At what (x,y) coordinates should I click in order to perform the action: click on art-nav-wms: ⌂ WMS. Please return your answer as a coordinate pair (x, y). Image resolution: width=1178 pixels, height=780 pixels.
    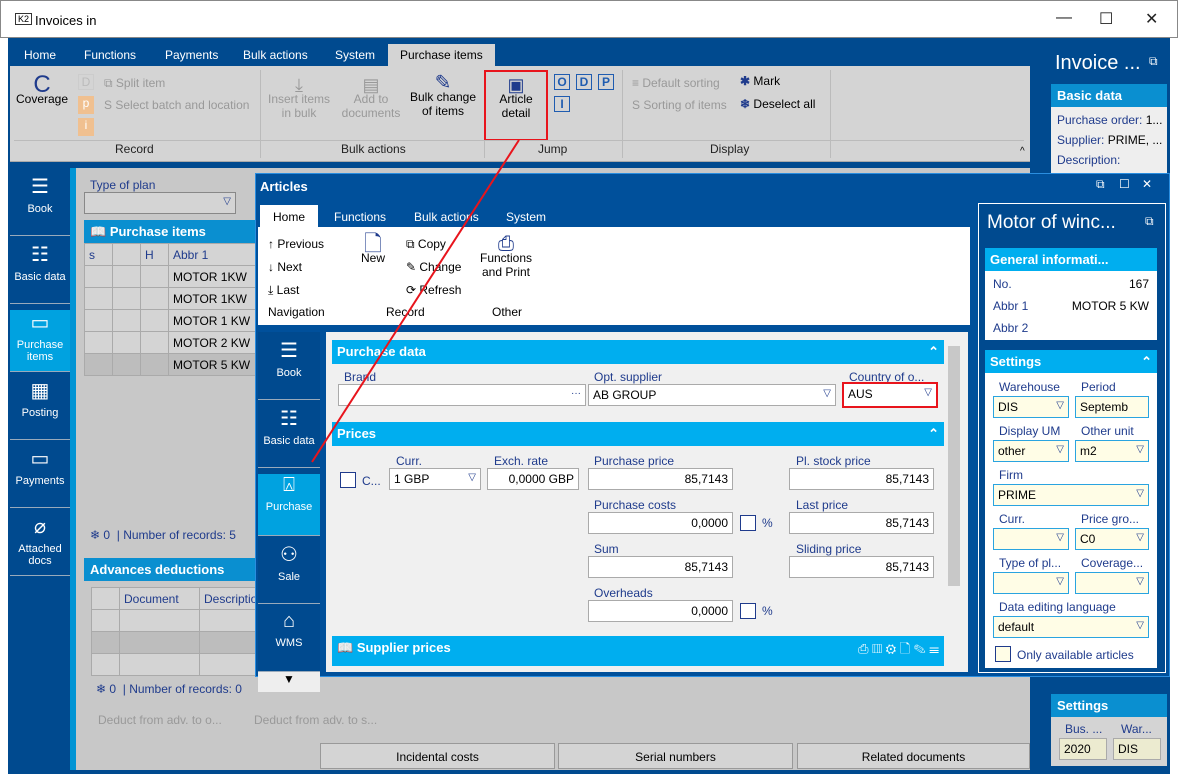
    Looking at the image, I should click on (289, 641).